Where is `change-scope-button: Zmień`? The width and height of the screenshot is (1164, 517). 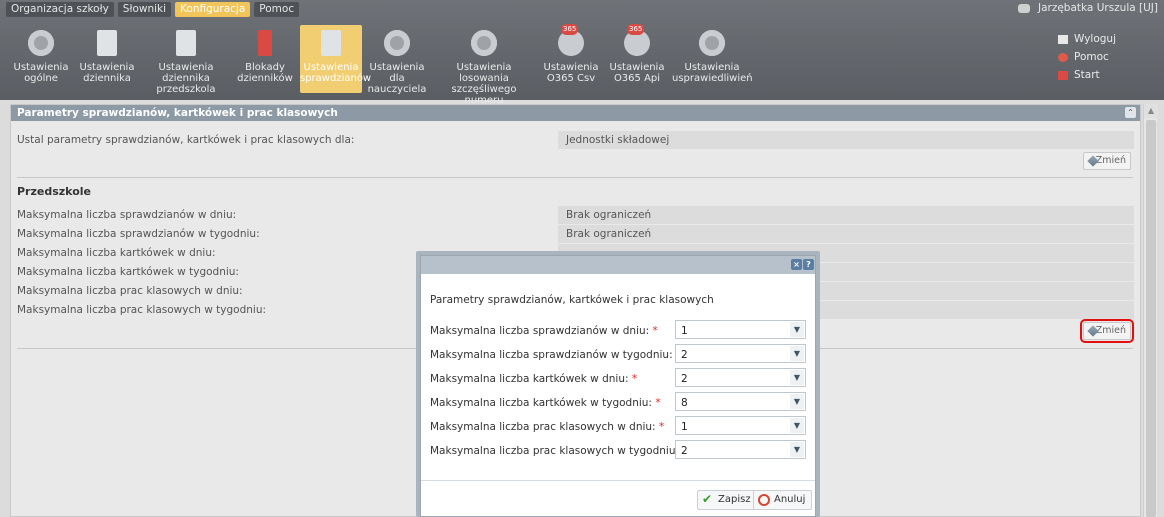 change-scope-button: Zmień is located at coordinates (1107, 161).